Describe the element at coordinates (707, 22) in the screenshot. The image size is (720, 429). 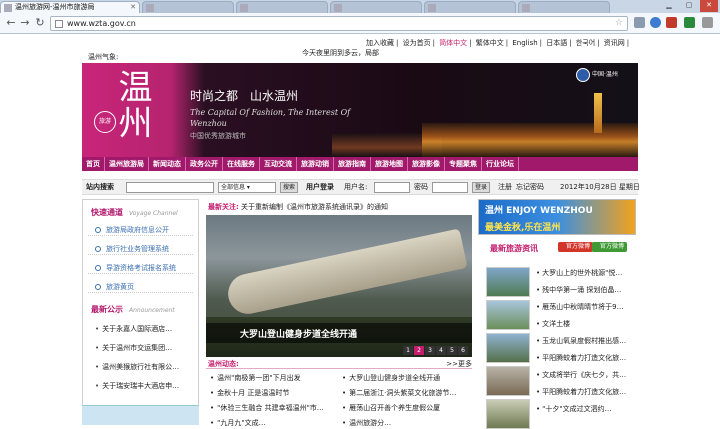
I see `wrench-menu-icon` at that location.